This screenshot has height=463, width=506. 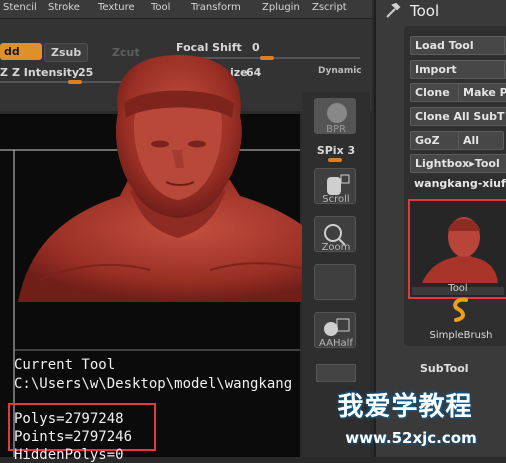 What do you see at coordinates (461, 335) in the screenshot?
I see `simplebrush-label: SimpleBrush` at bounding box center [461, 335].